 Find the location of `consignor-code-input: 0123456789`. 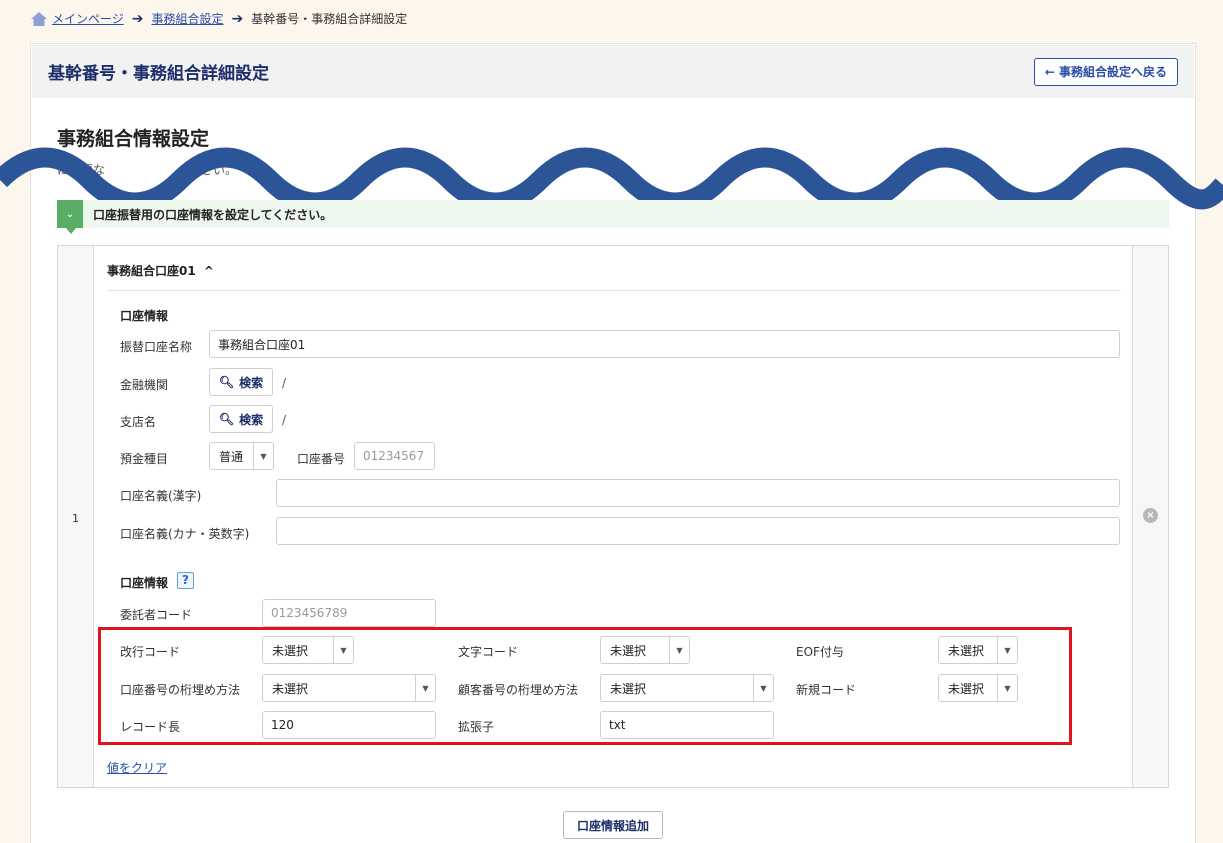

consignor-code-input: 0123456789 is located at coordinates (349, 613).